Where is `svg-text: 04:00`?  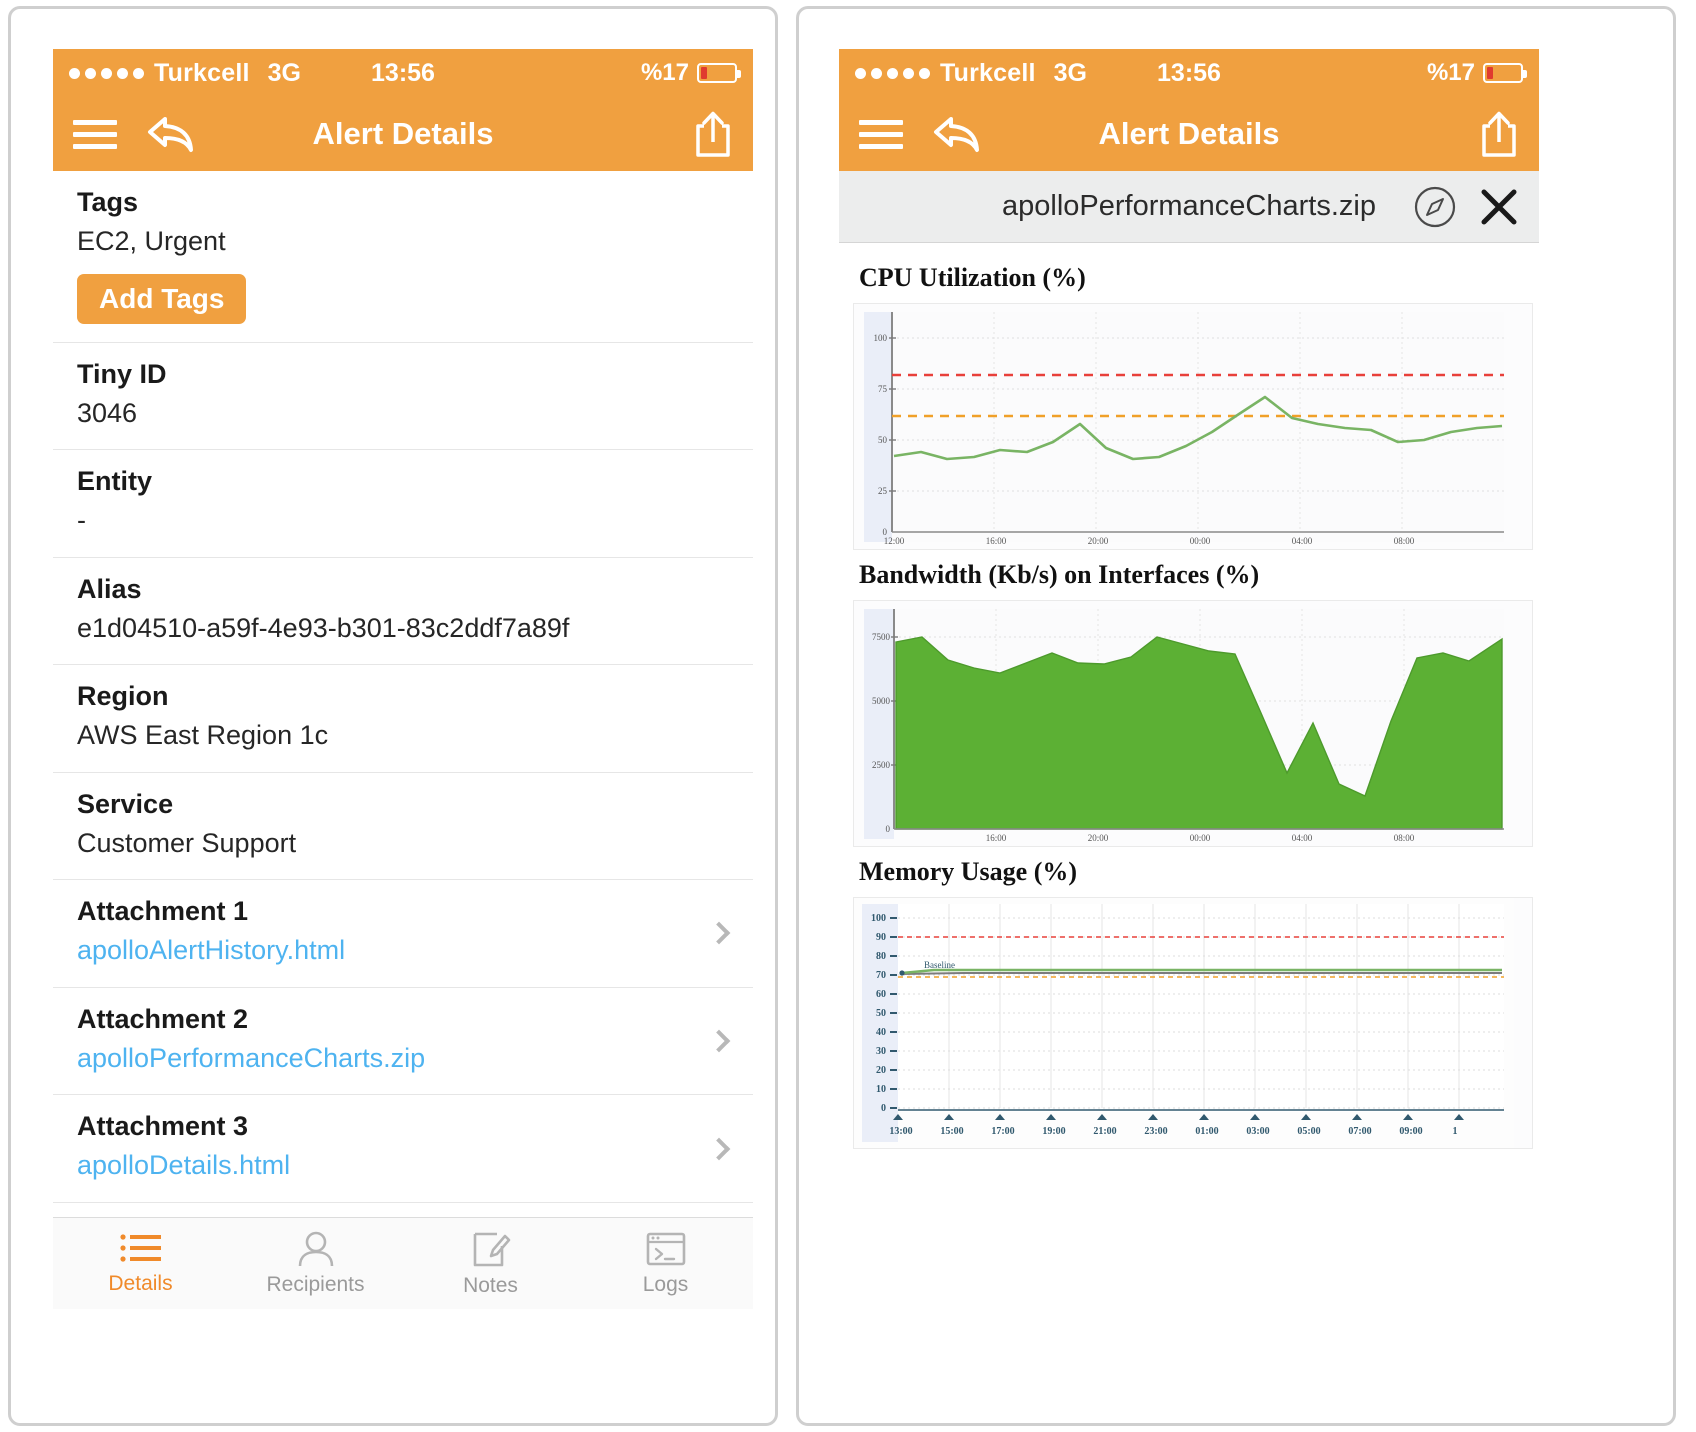 svg-text: 04:00 is located at coordinates (1302, 838).